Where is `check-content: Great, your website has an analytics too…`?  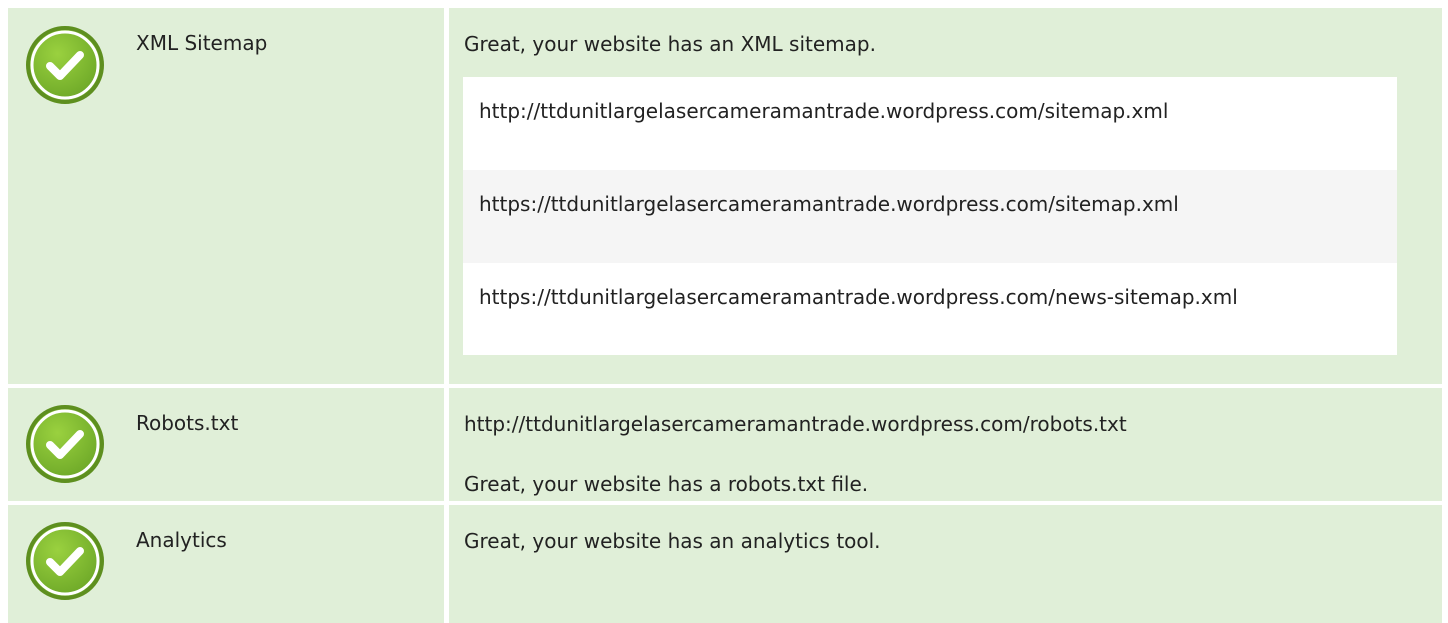 check-content: Great, your website has an analytics too… is located at coordinates (945, 564).